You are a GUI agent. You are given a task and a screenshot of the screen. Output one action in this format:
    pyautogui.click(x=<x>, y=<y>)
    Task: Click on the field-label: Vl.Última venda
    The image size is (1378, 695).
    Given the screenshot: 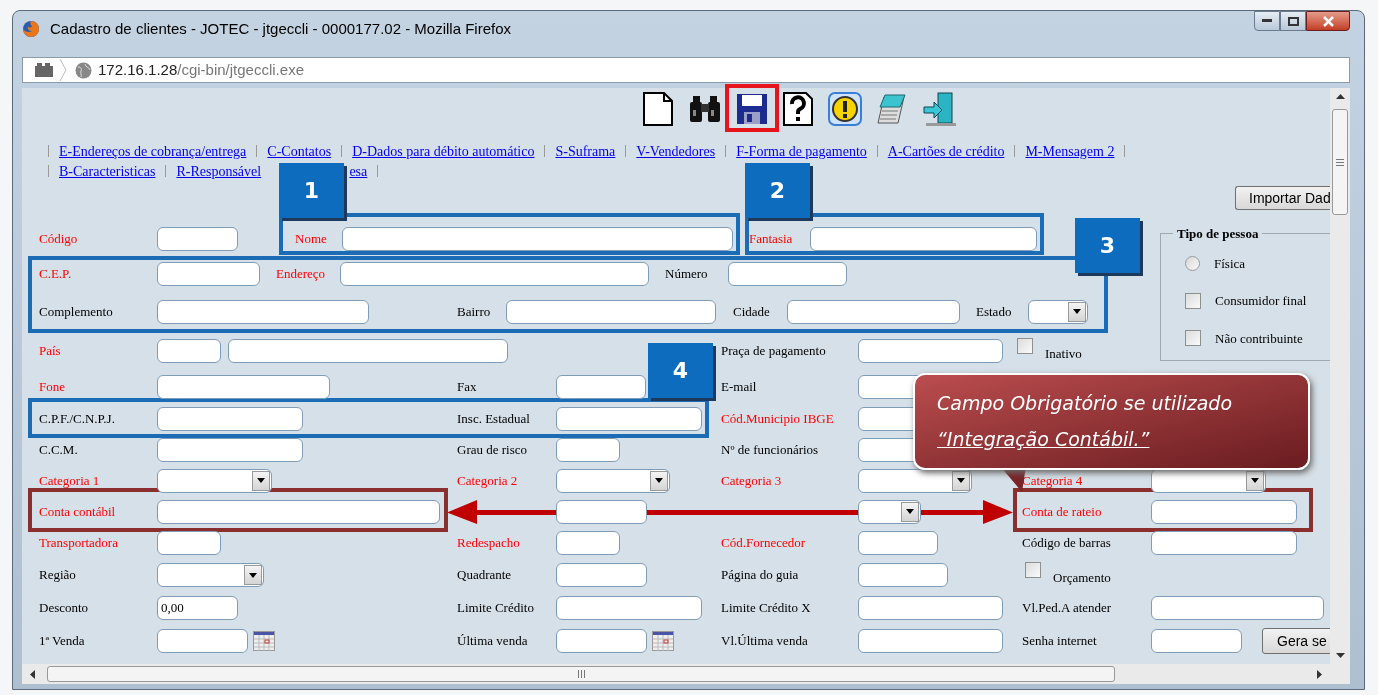 What is the action you would take?
    pyautogui.click(x=765, y=641)
    